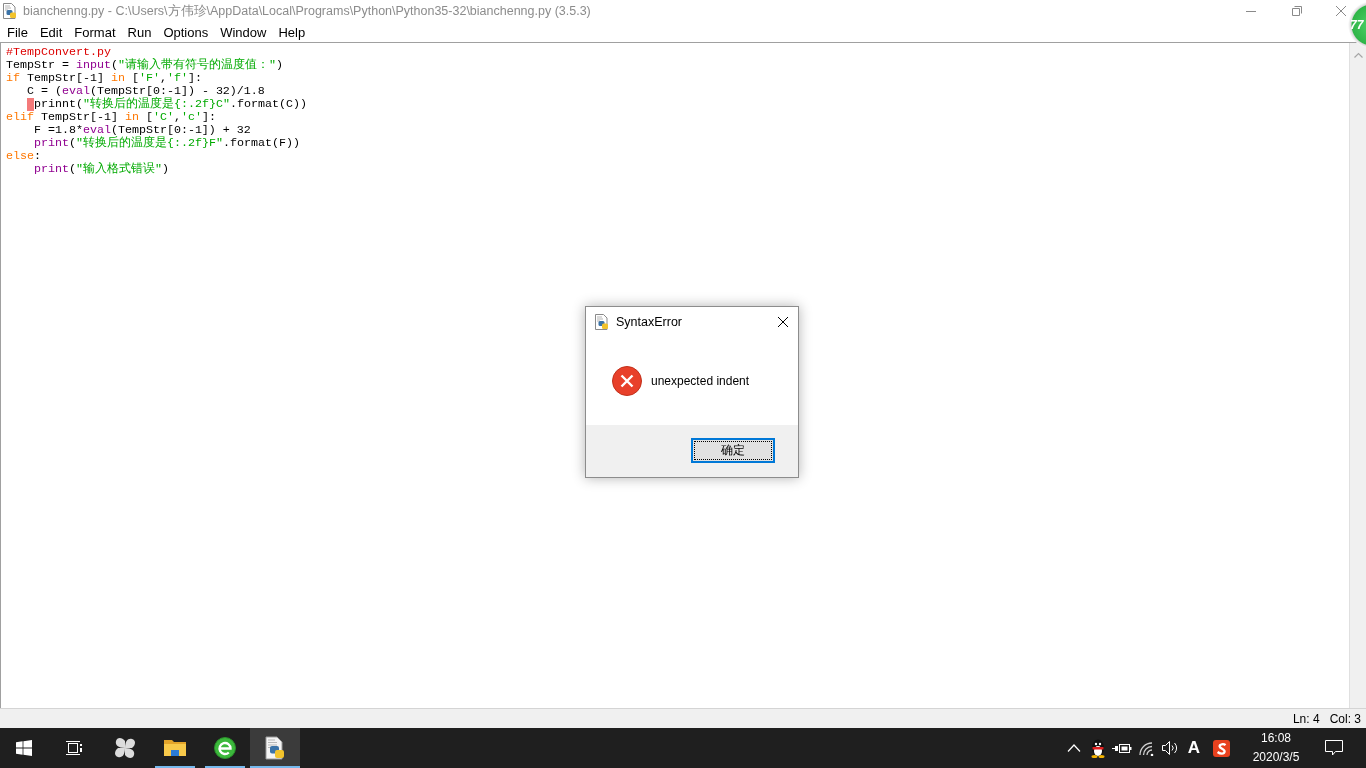 This screenshot has height=768, width=1366. I want to click on browser-icon, so click(225, 748).